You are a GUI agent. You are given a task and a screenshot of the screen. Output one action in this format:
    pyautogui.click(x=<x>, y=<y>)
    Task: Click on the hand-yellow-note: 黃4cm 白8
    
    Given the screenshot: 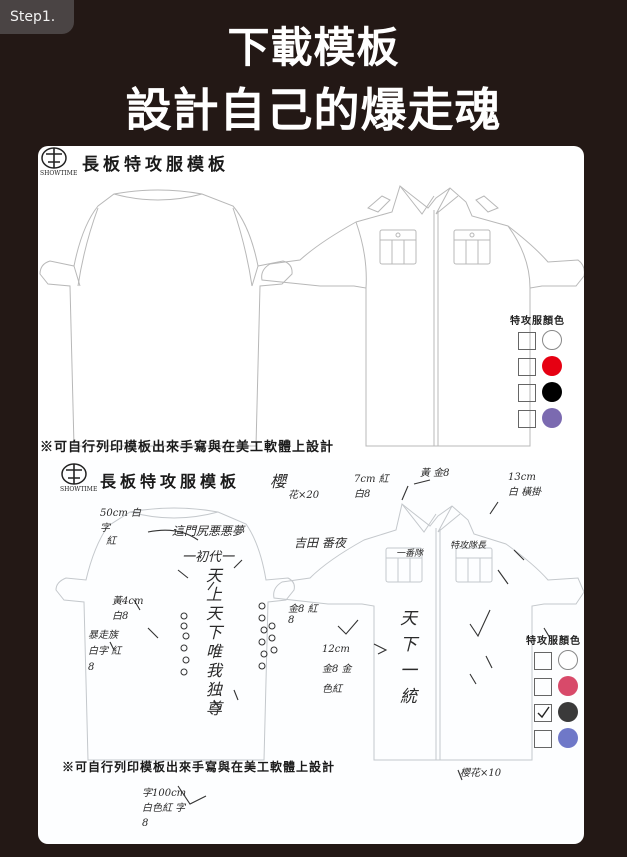 What is the action you would take?
    pyautogui.click(x=128, y=609)
    